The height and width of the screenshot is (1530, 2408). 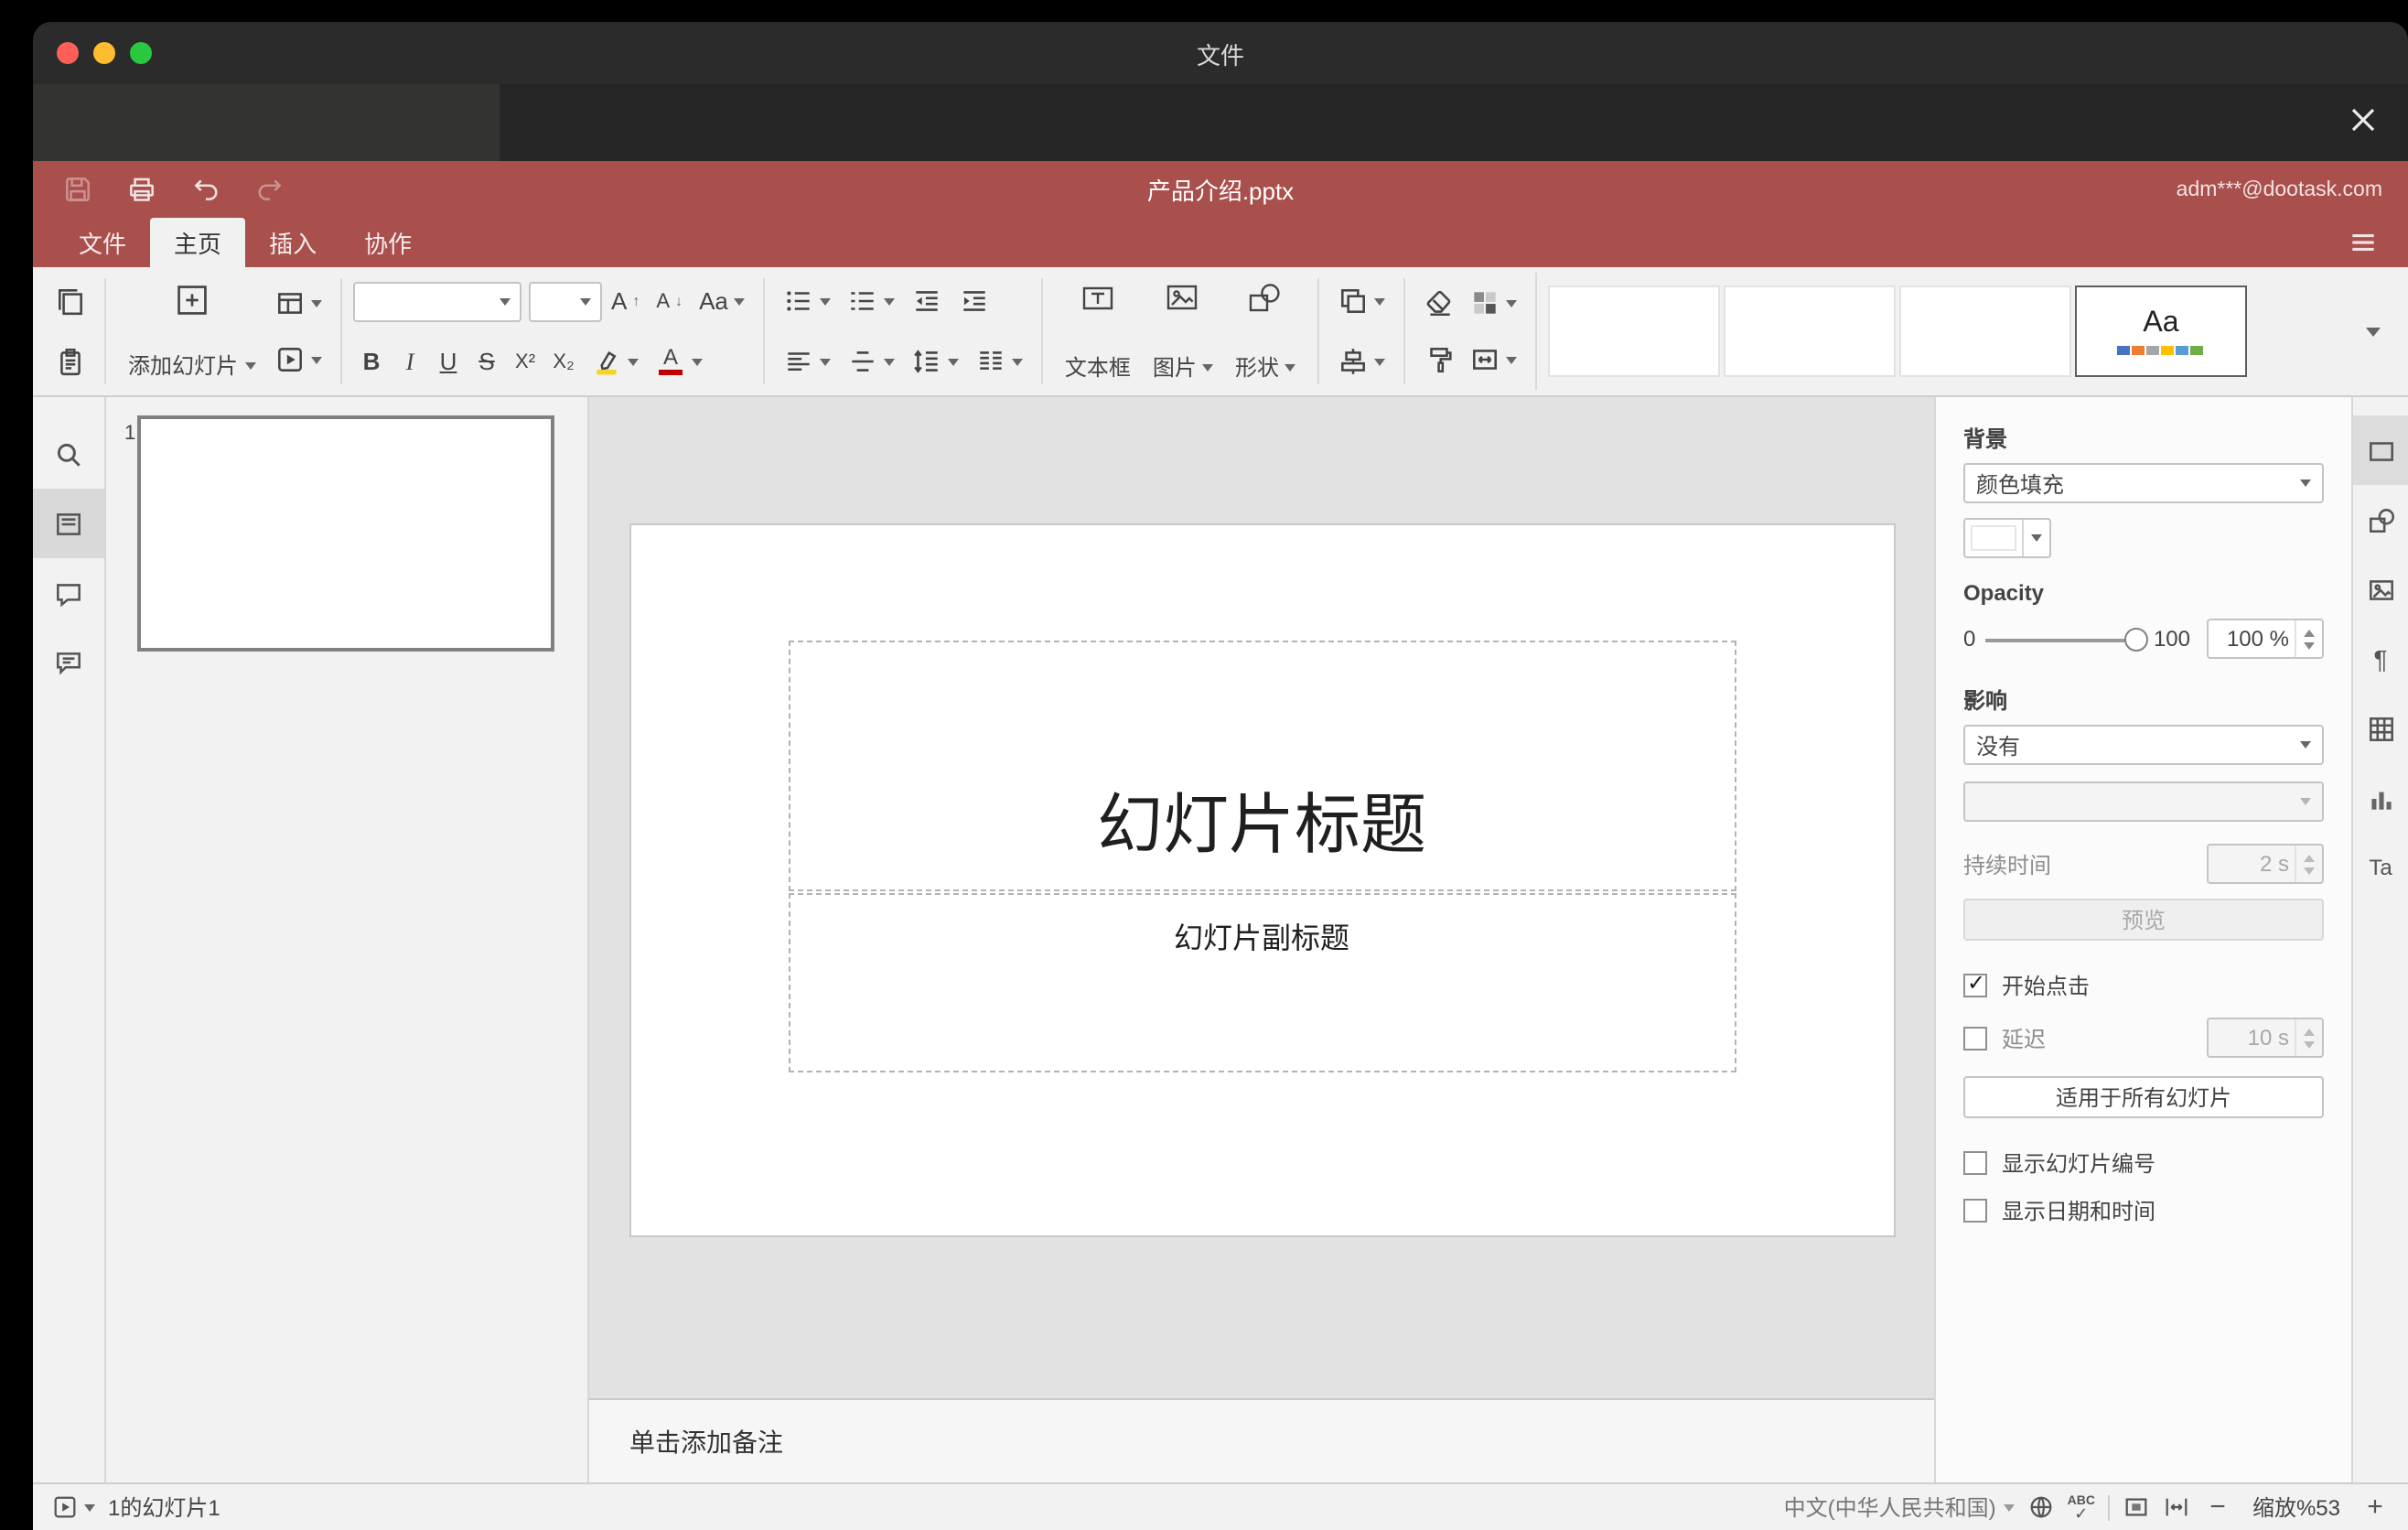 What do you see at coordinates (1098, 331) in the screenshot?
I see `insert-textbox-button: 文本框` at bounding box center [1098, 331].